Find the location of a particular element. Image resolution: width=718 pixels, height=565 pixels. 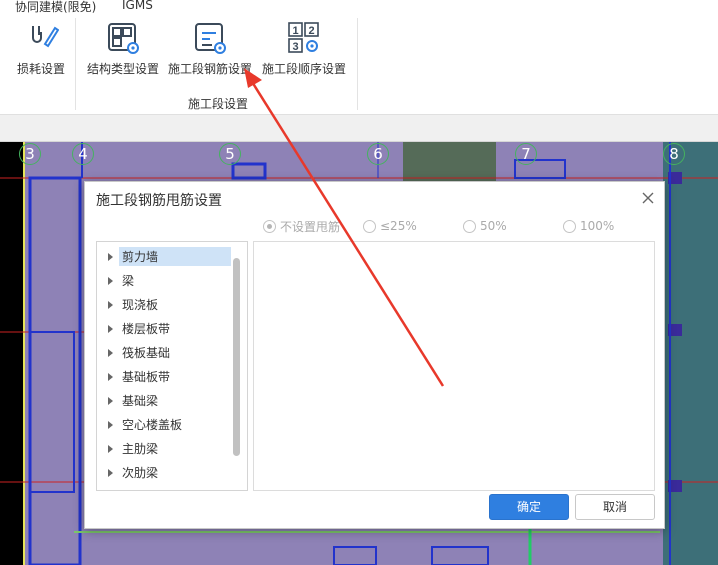

radio-25-percent: ≤25% is located at coordinates (390, 226).